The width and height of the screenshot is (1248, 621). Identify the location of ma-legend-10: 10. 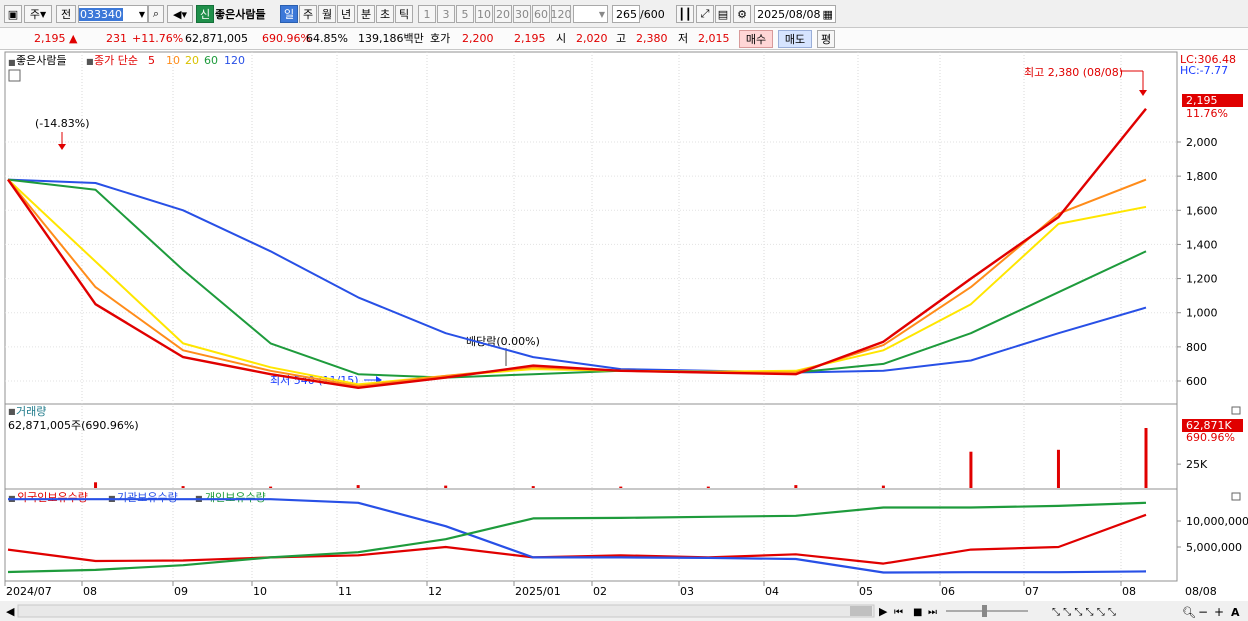
(173, 60).